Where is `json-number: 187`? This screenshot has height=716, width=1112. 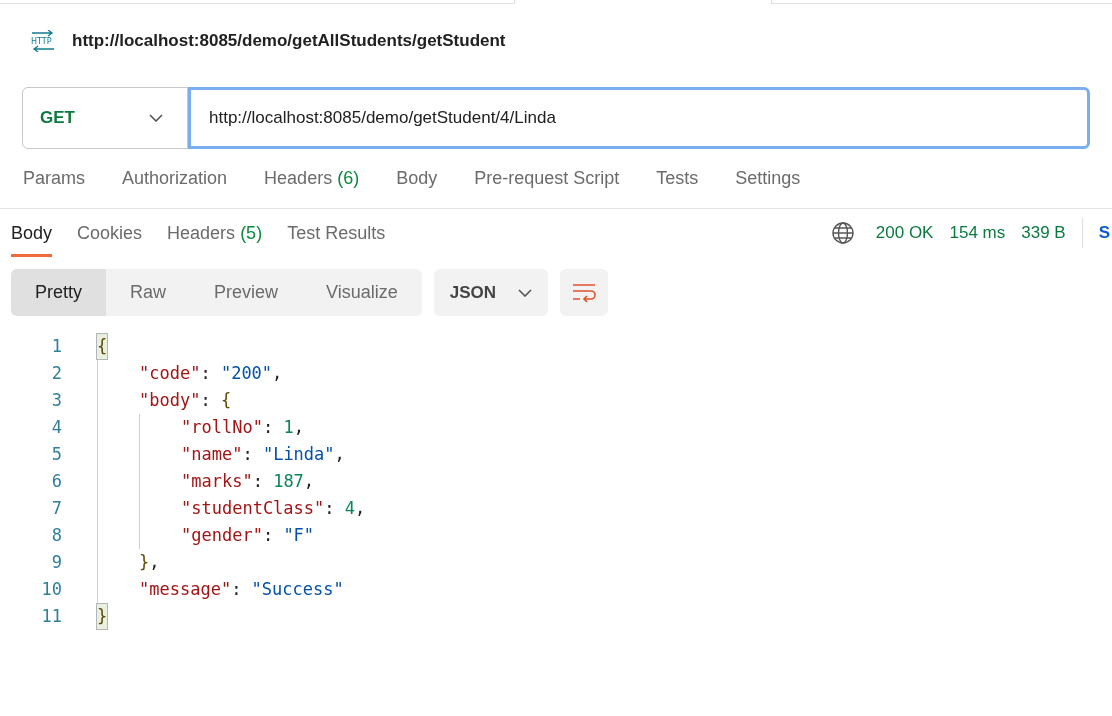 json-number: 187 is located at coordinates (288, 481).